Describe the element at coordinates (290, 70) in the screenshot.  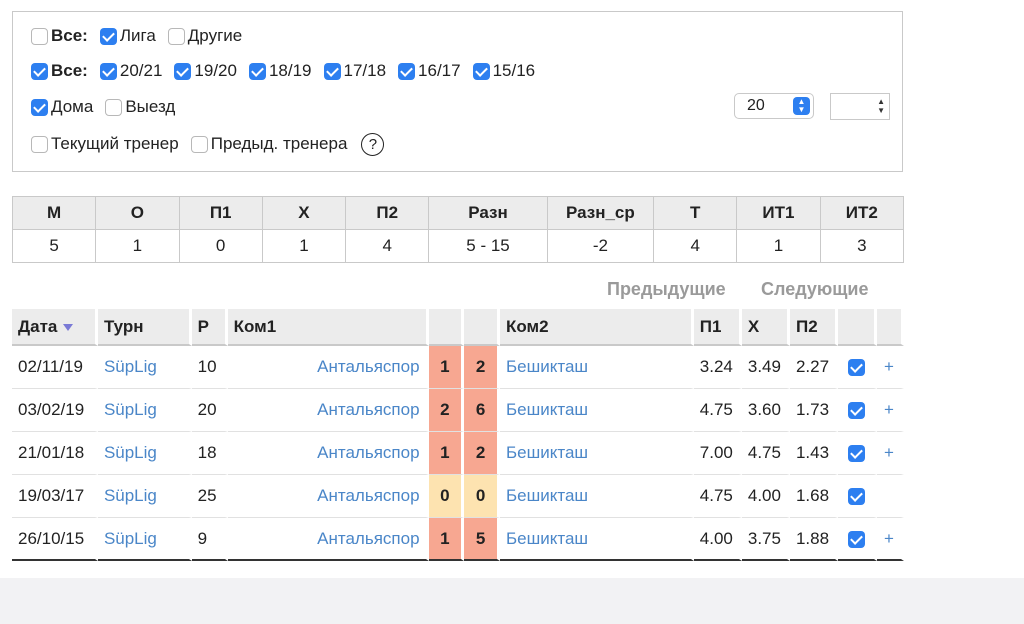
I see `season-label: 18/19` at that location.